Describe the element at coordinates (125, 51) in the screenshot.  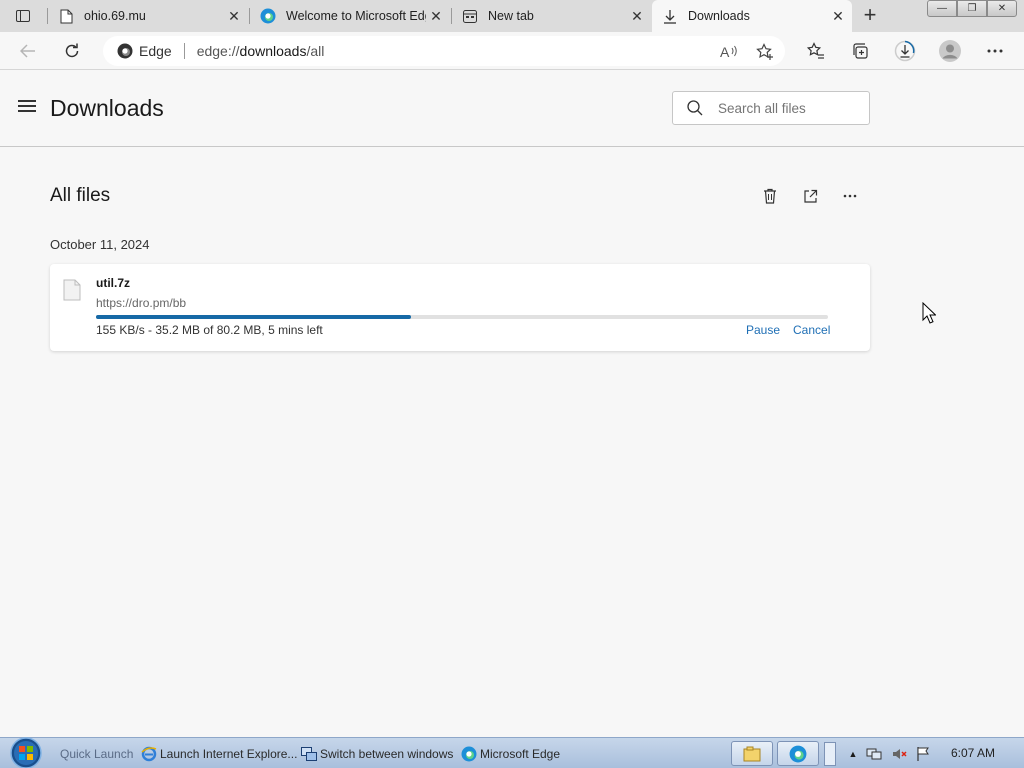
I see `edge-logo-icon` at that location.